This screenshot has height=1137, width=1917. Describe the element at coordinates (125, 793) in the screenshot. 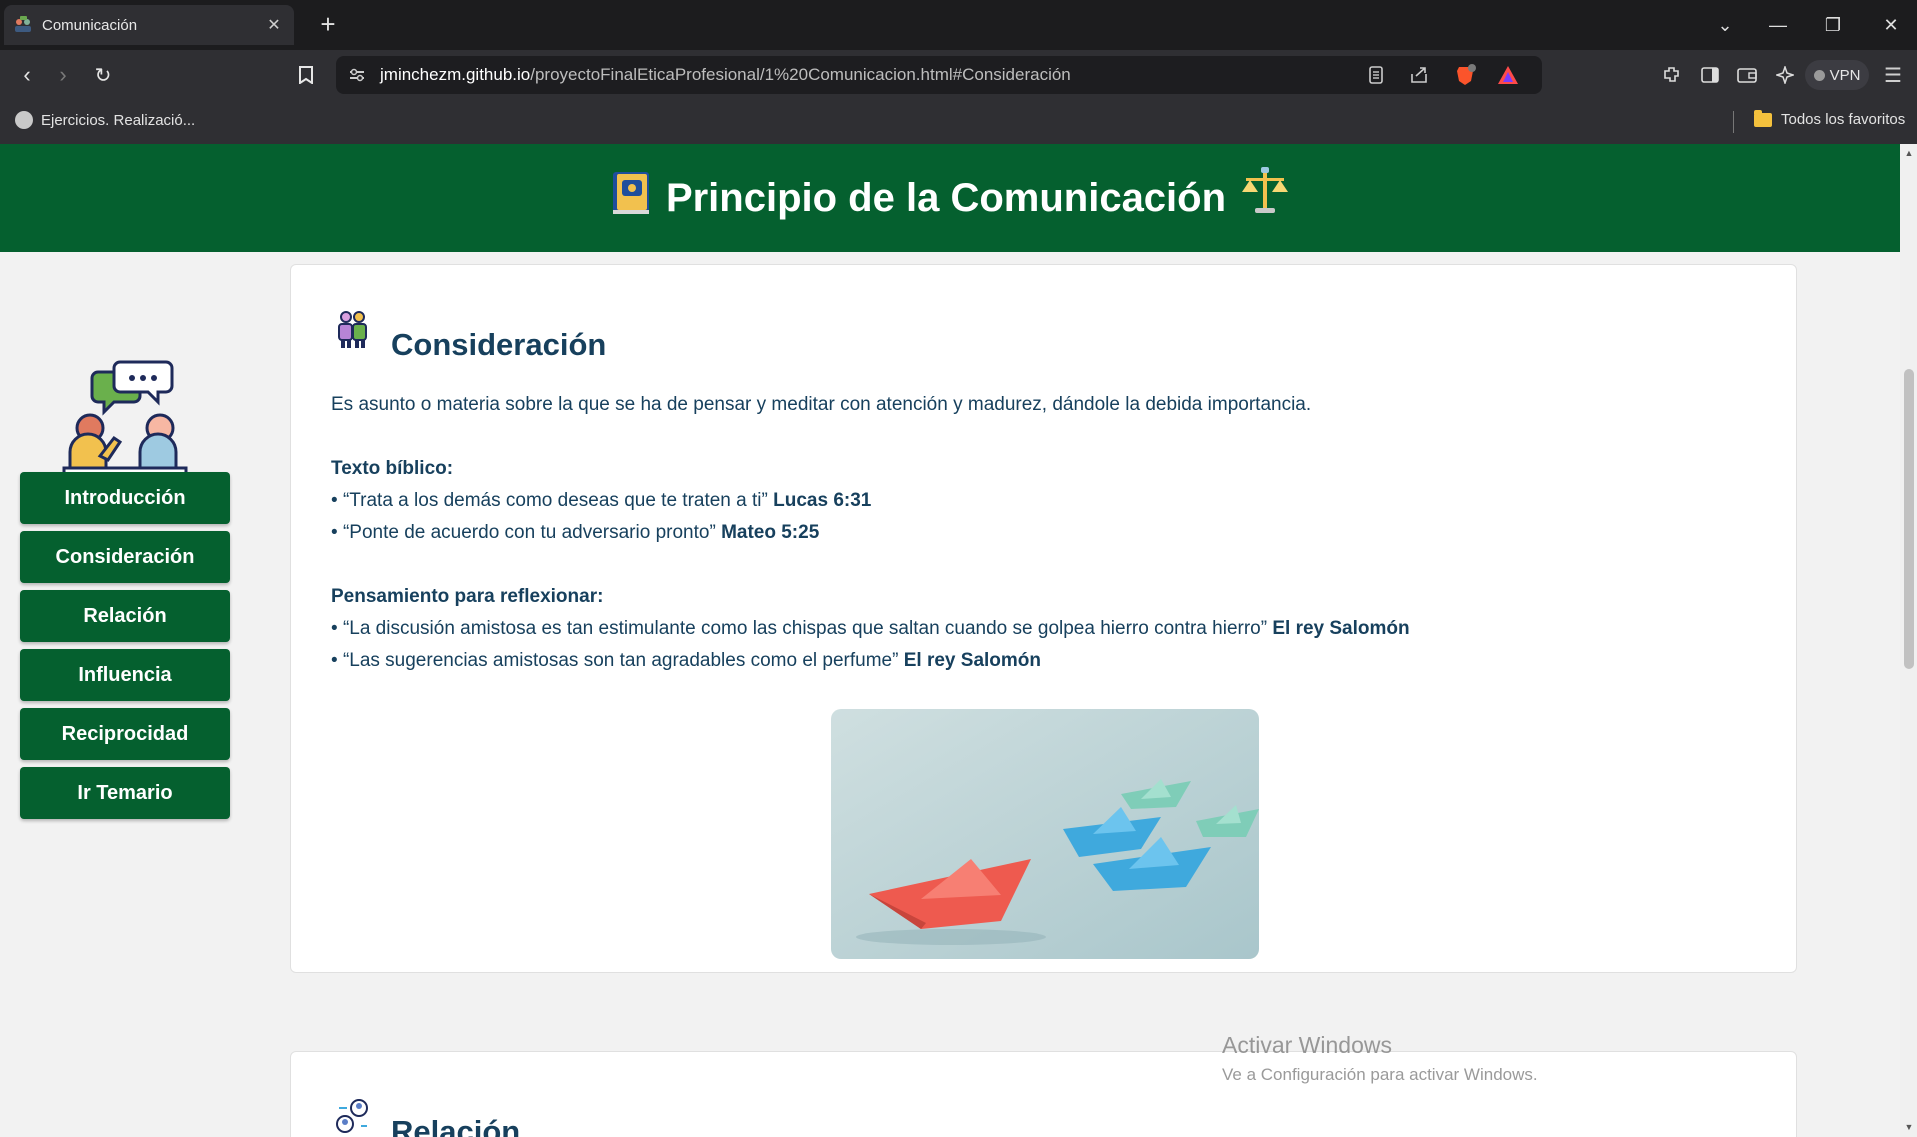

I see `nav-button-ir-temario: Ir Temario` at that location.